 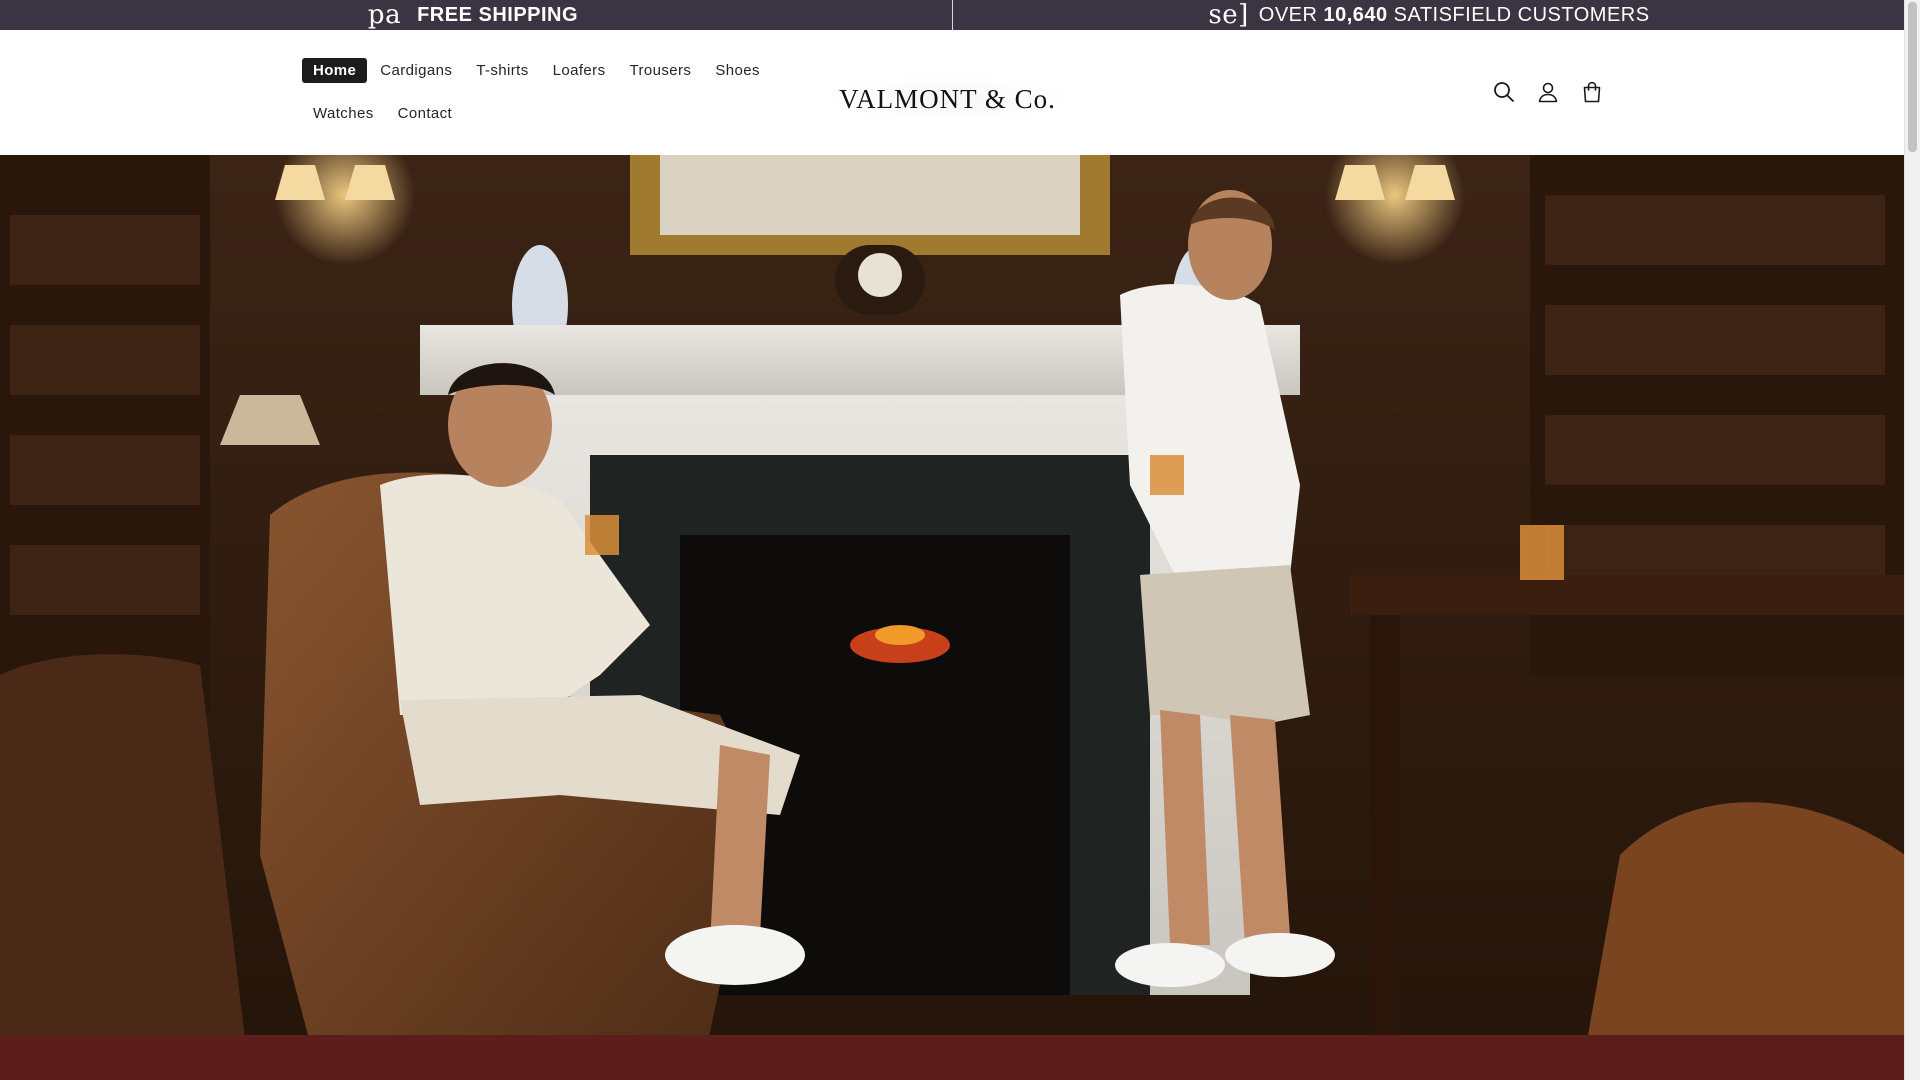 I want to click on announcement-prefix: OVER, so click(x=1288, y=14).